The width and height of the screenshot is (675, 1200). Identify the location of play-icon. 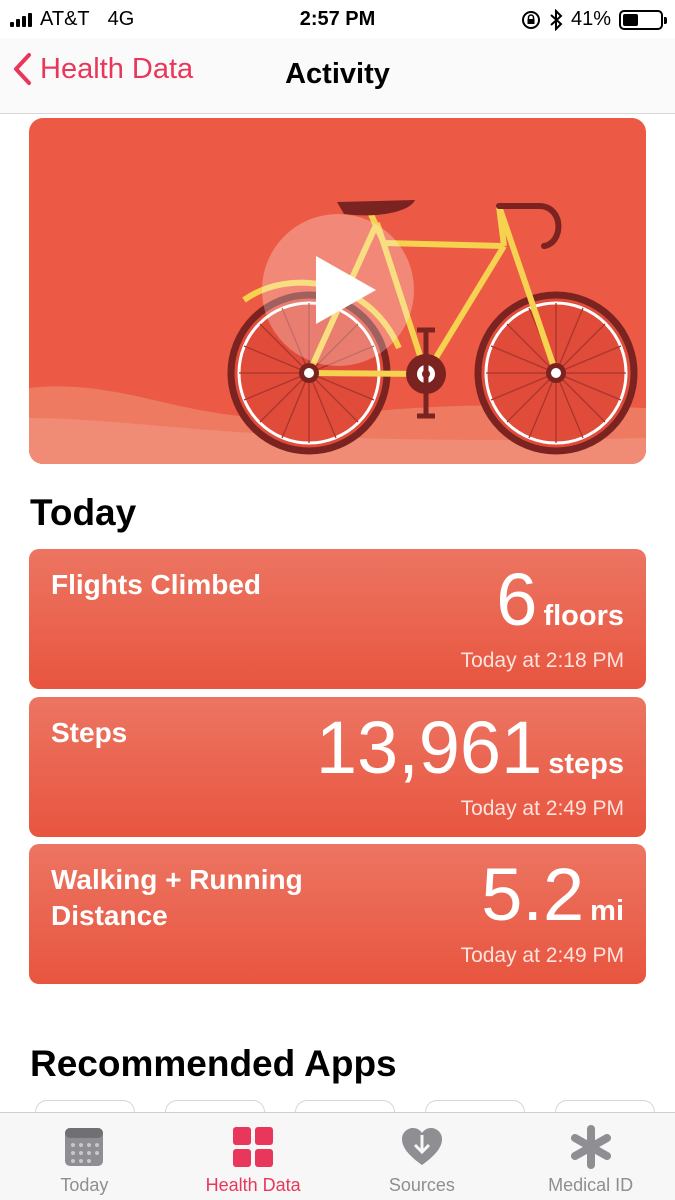
(338, 290).